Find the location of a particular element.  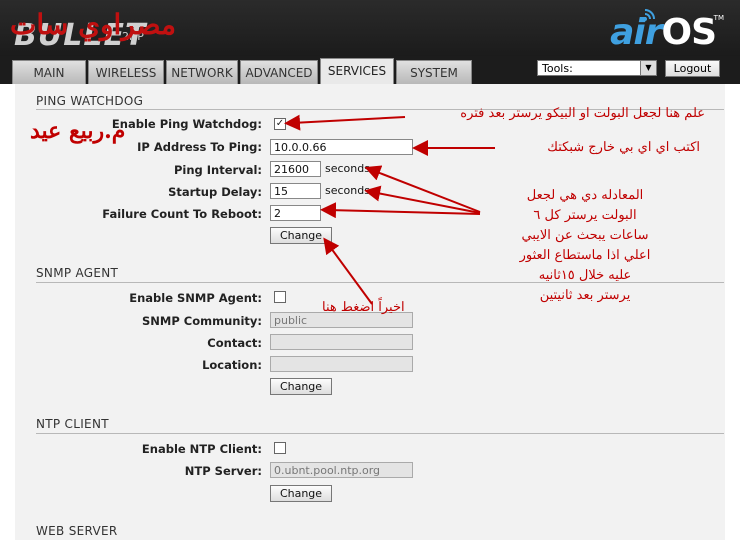

section-divider is located at coordinates (380, 433).